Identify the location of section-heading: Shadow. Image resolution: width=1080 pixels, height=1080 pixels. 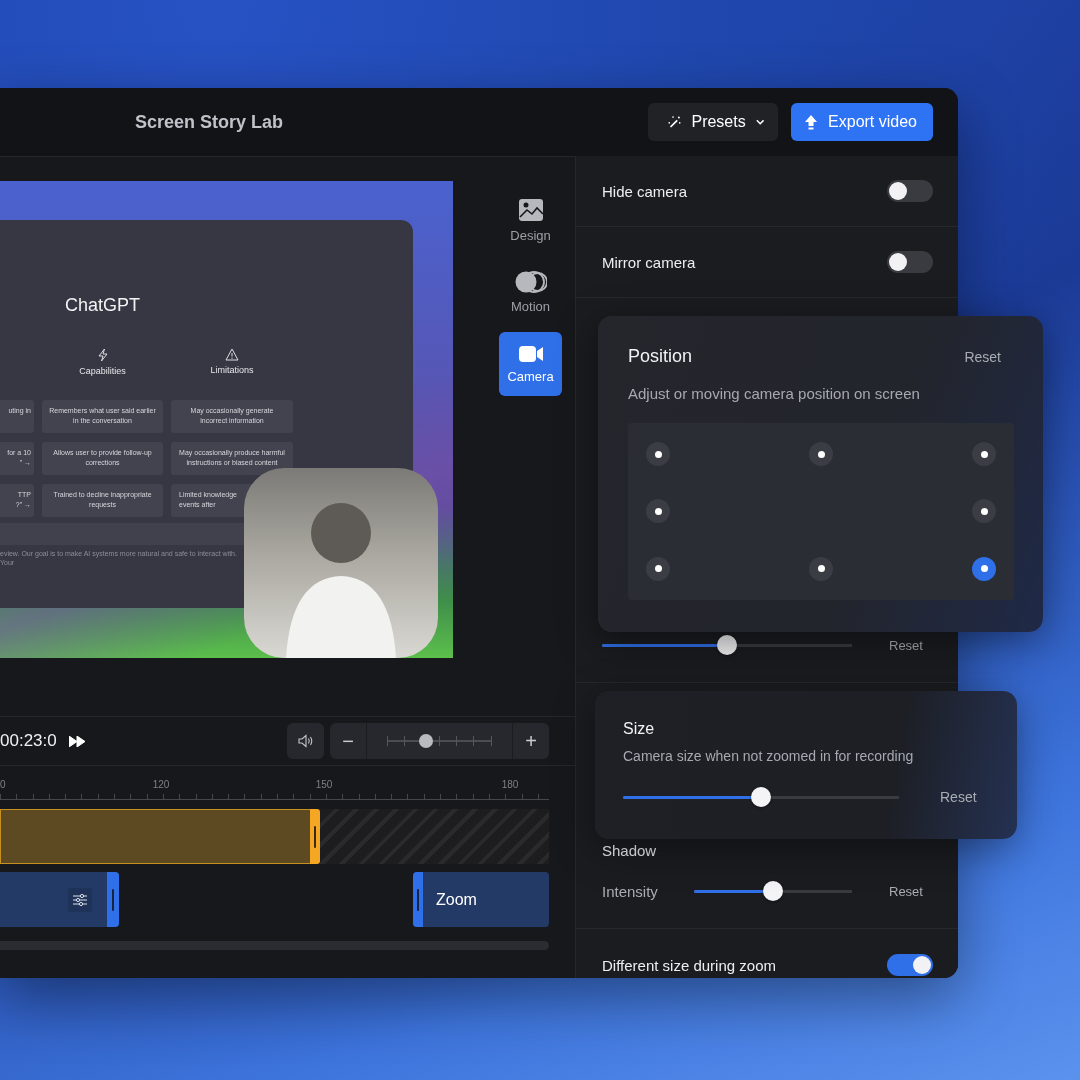
(629, 851).